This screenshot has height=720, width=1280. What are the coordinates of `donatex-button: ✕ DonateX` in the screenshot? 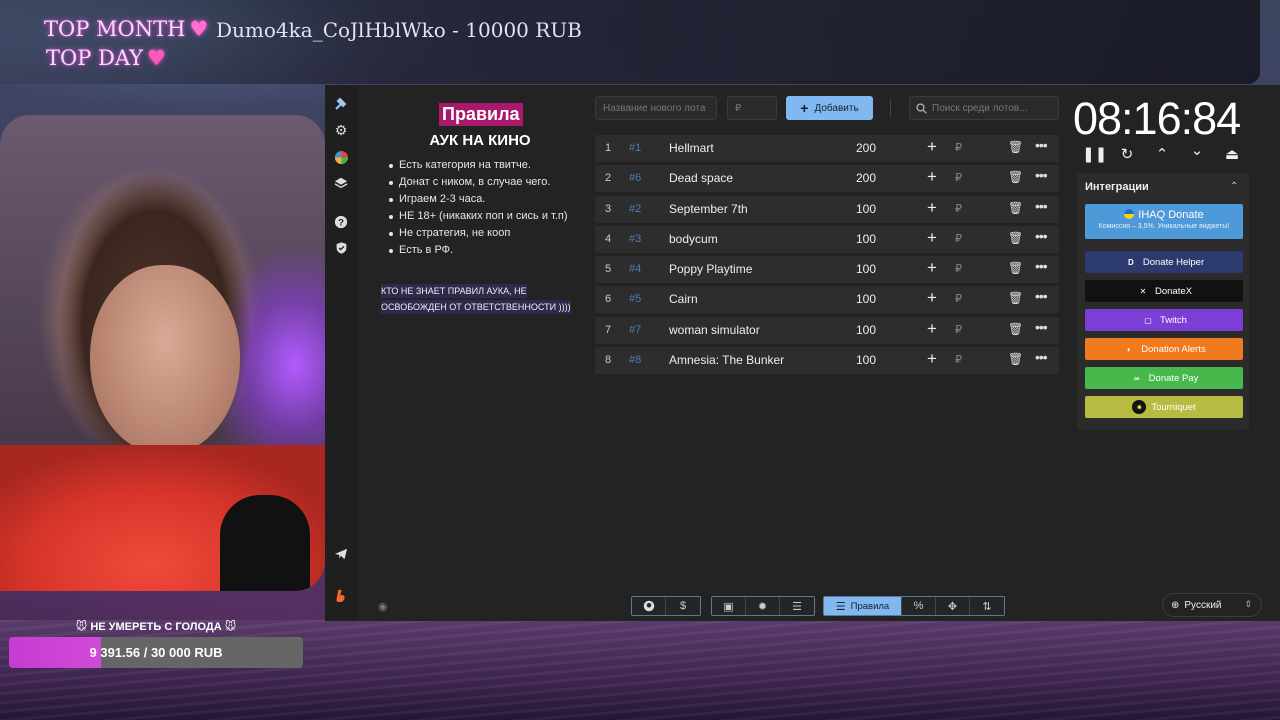 It's located at (1164, 291).